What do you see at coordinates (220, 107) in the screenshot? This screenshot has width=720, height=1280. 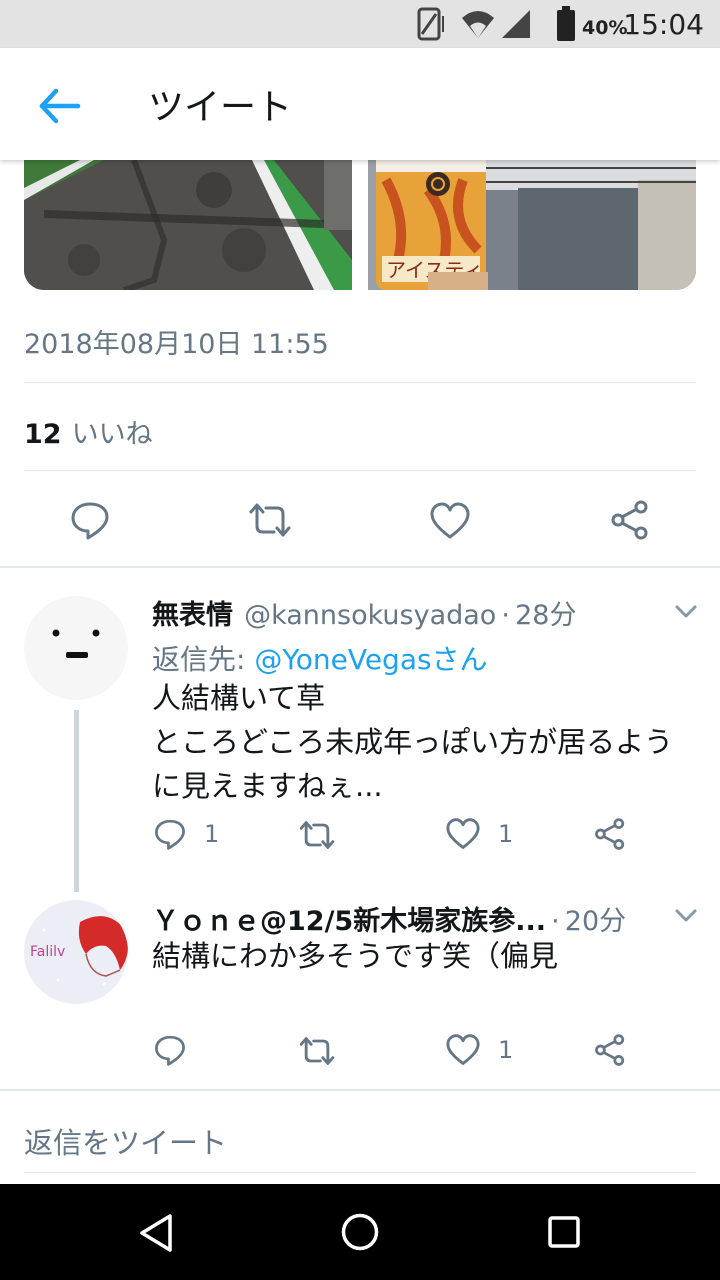 I see `page-title: ツイート` at bounding box center [220, 107].